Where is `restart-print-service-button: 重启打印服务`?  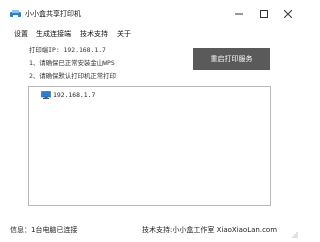 restart-print-service-button: 重启打印服务 is located at coordinates (231, 59).